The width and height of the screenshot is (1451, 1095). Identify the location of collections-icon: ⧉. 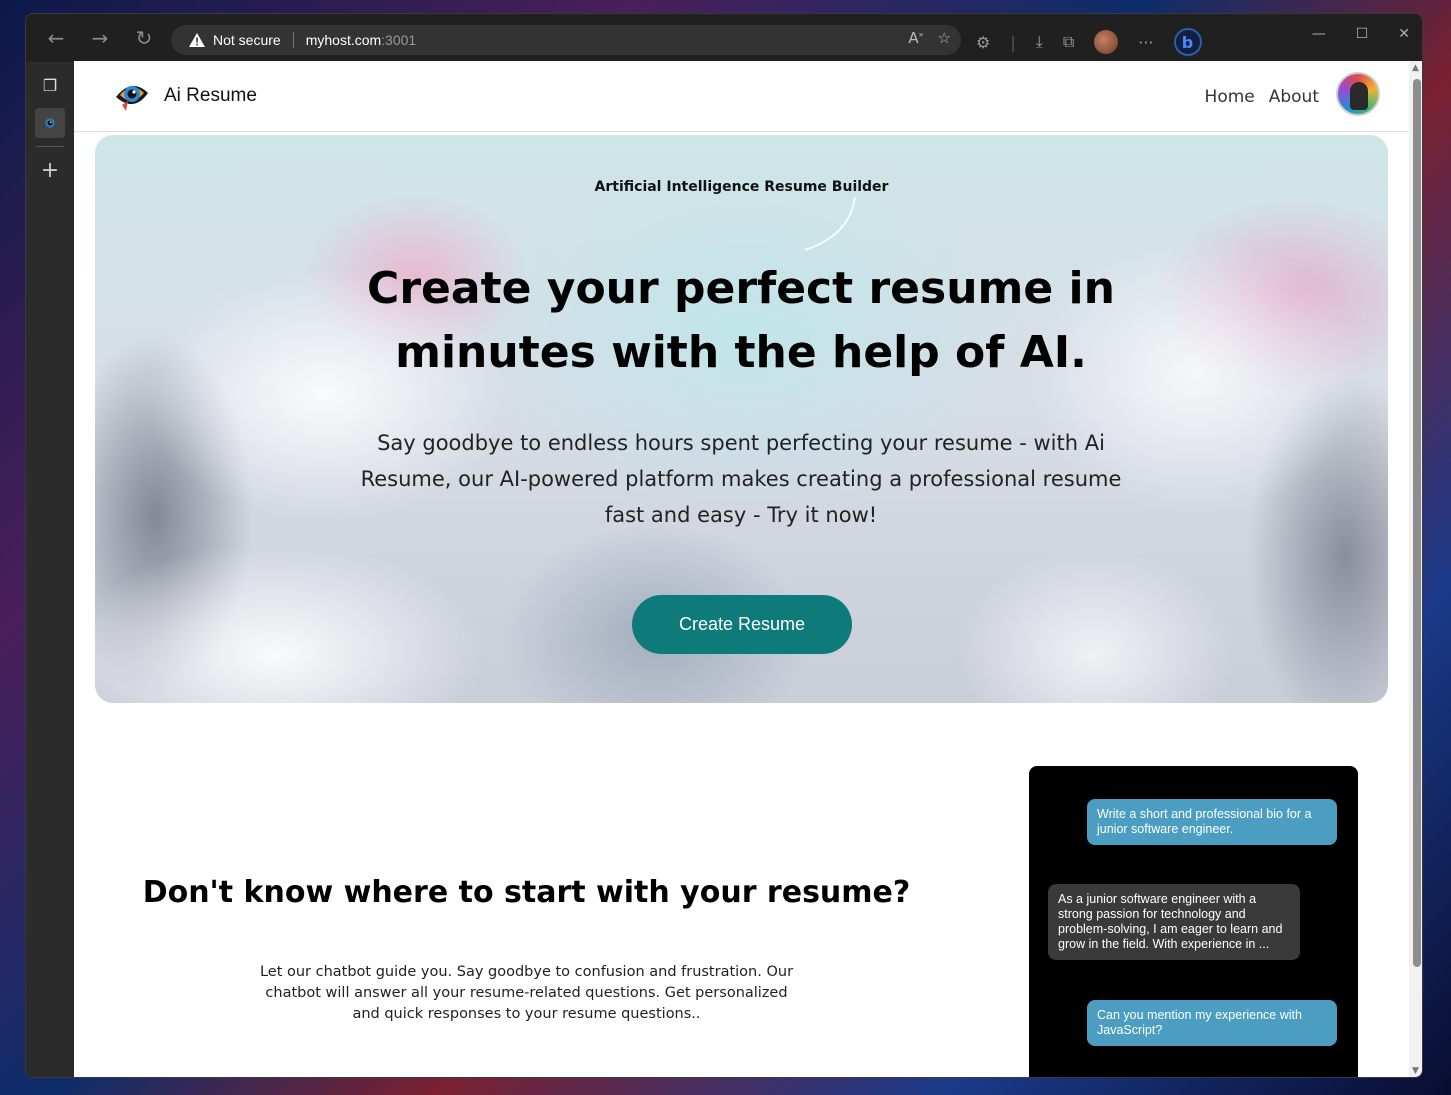
(1068, 42).